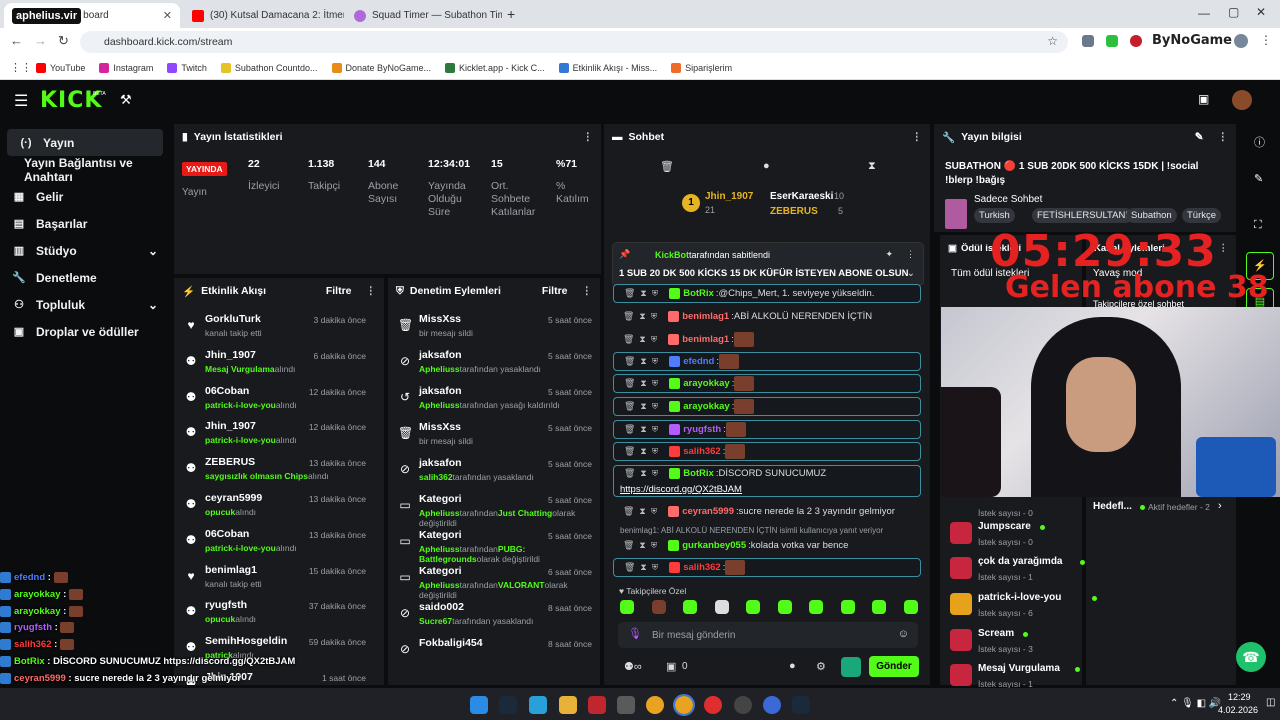 Image resolution: width=1280 pixels, height=720 pixels. I want to click on back-icon: ←, so click(16, 40).